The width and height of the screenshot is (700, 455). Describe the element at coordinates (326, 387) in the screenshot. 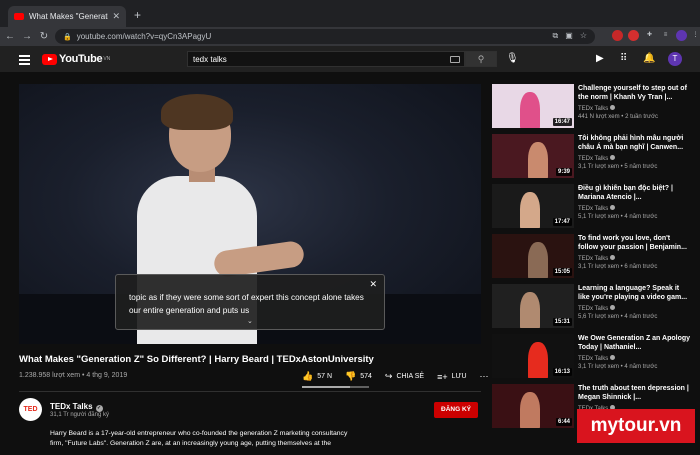

I see `like-ratio-fill` at that location.